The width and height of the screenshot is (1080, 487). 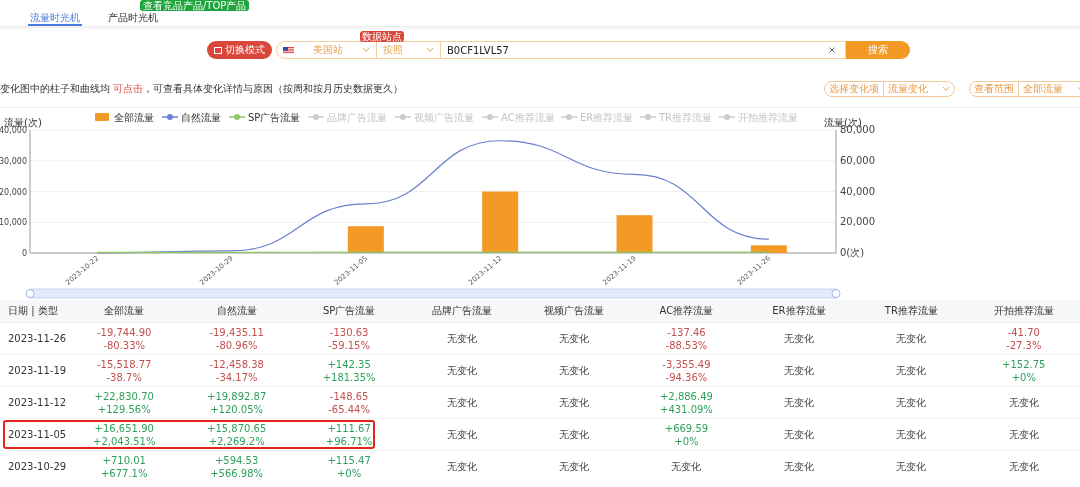 I want to click on change-percent: -80.96%, so click(x=236, y=345).